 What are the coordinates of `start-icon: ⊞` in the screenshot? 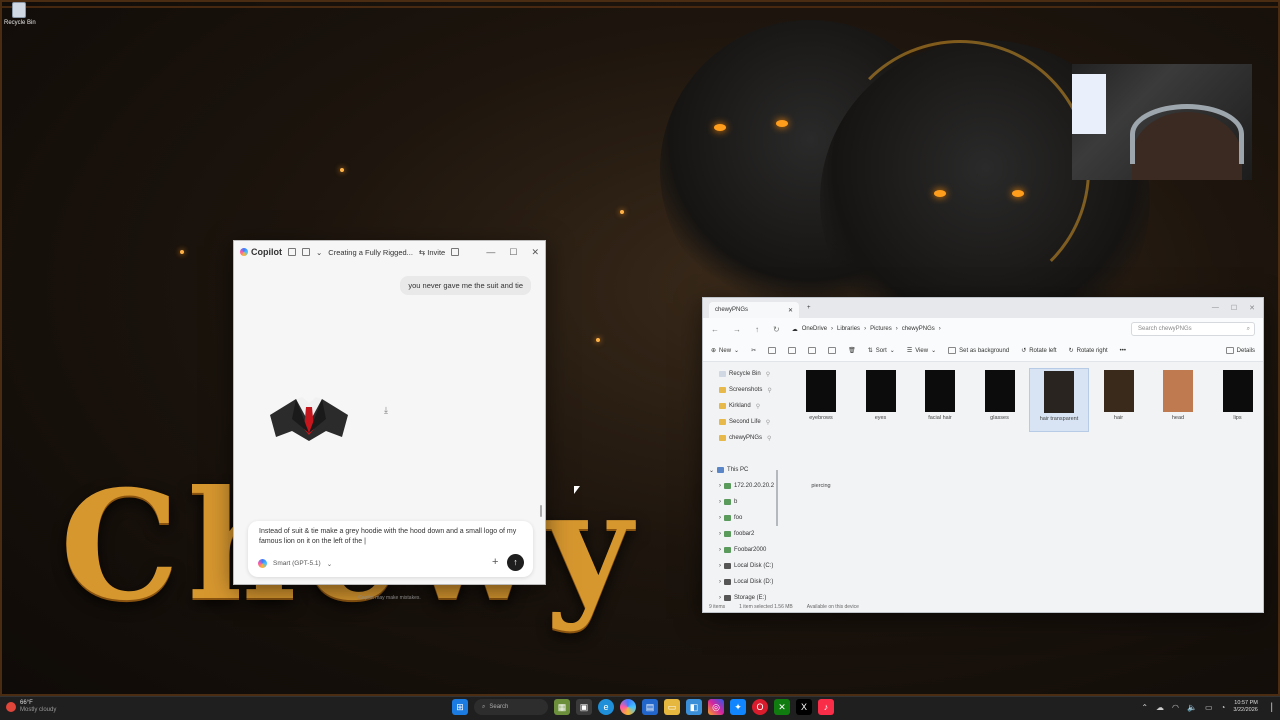 It's located at (460, 707).